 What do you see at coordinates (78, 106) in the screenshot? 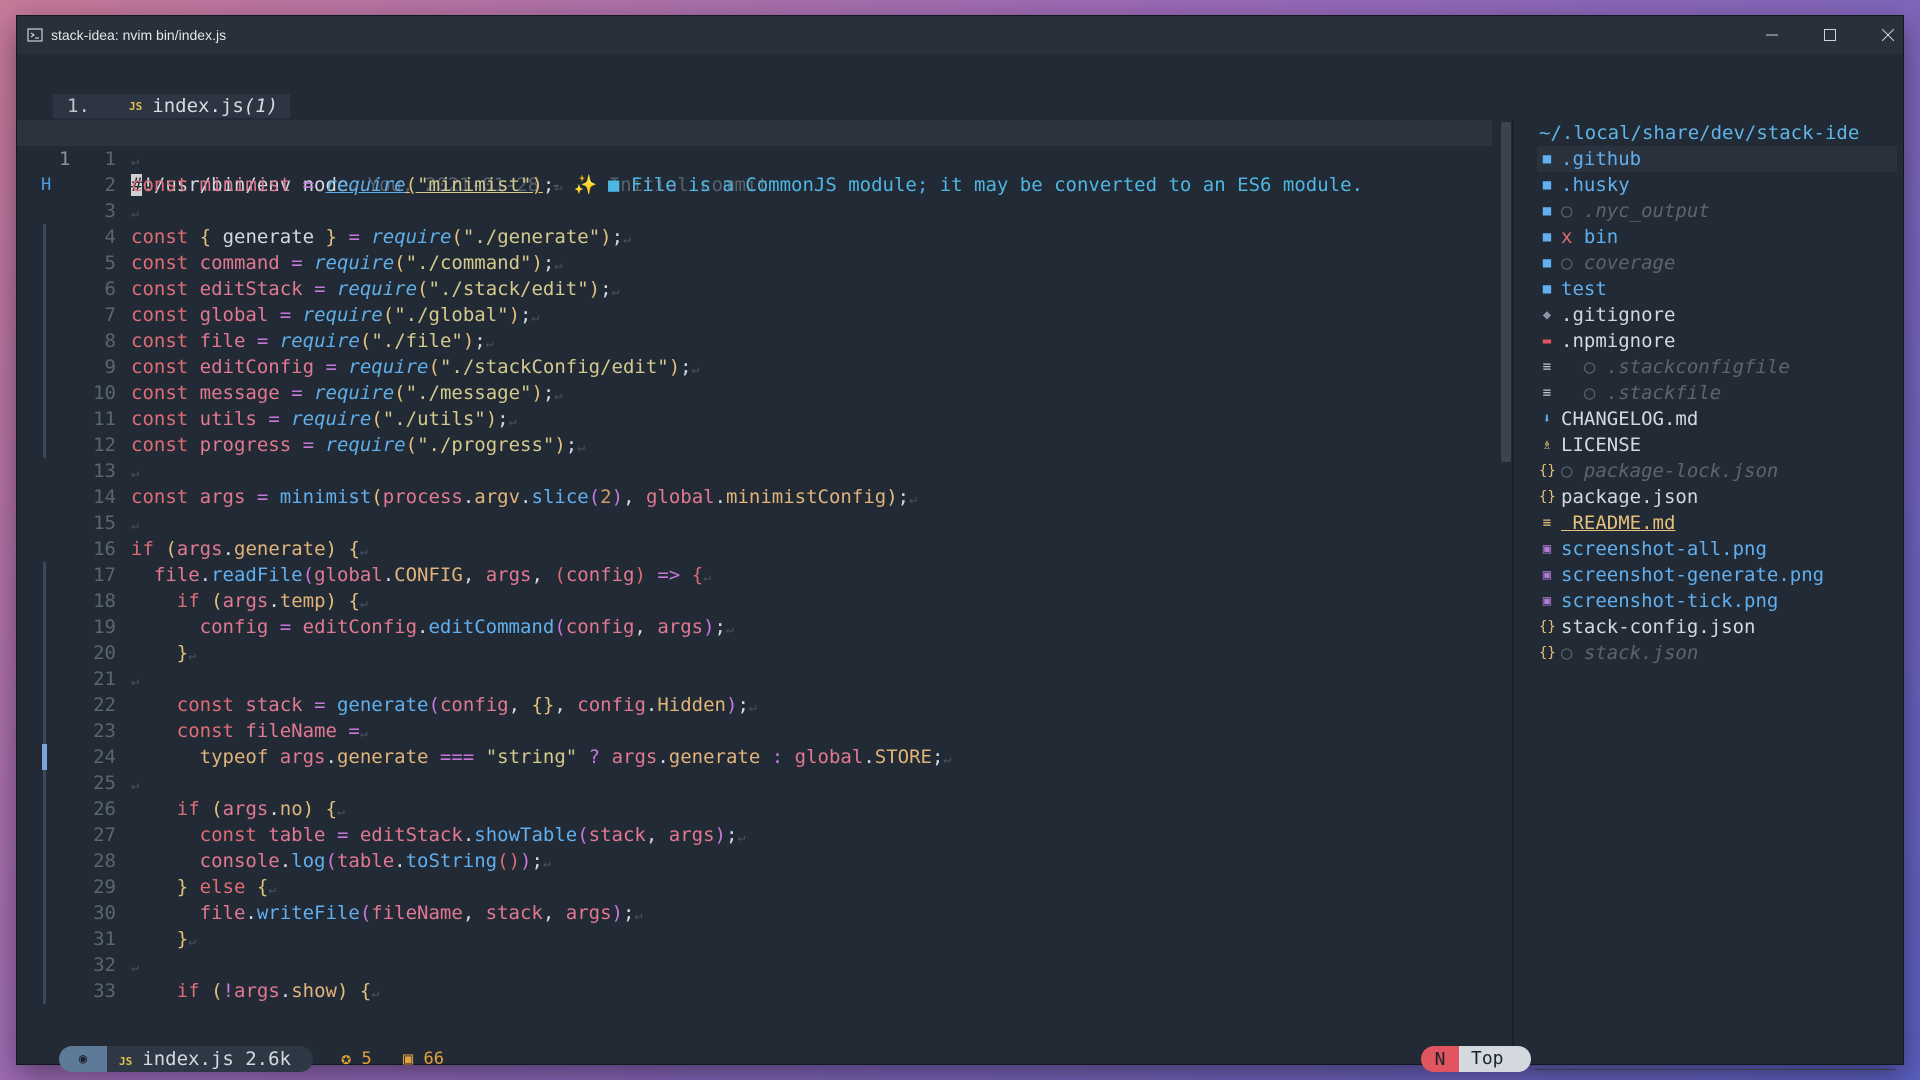
I see `tab-number: 1.` at bounding box center [78, 106].